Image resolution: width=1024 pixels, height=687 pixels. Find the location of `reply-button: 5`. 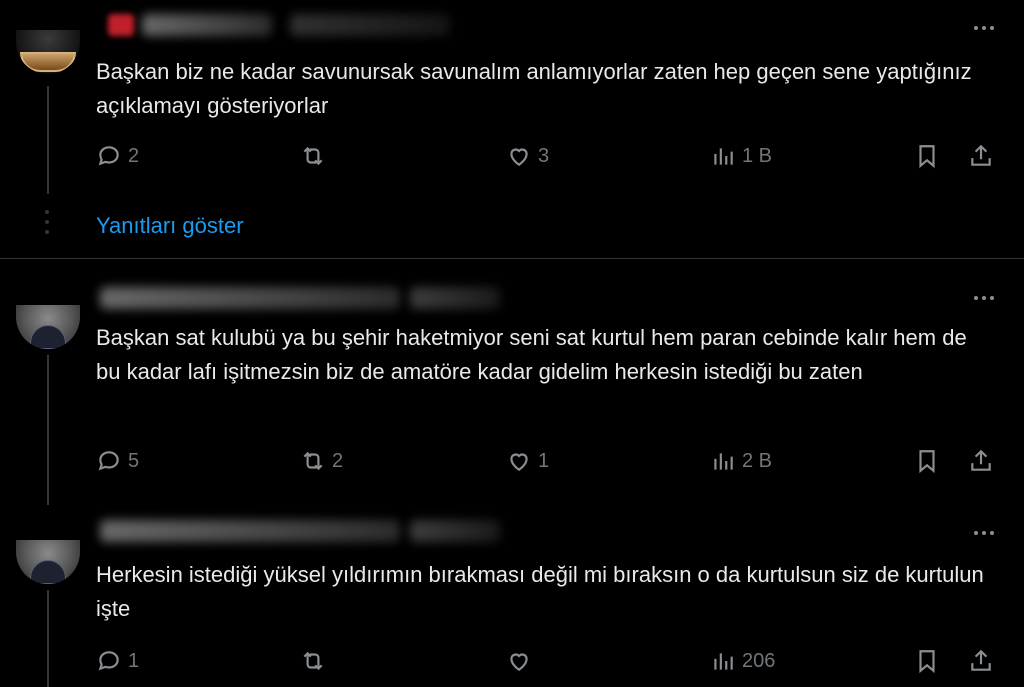

reply-button: 5 is located at coordinates (117, 461).